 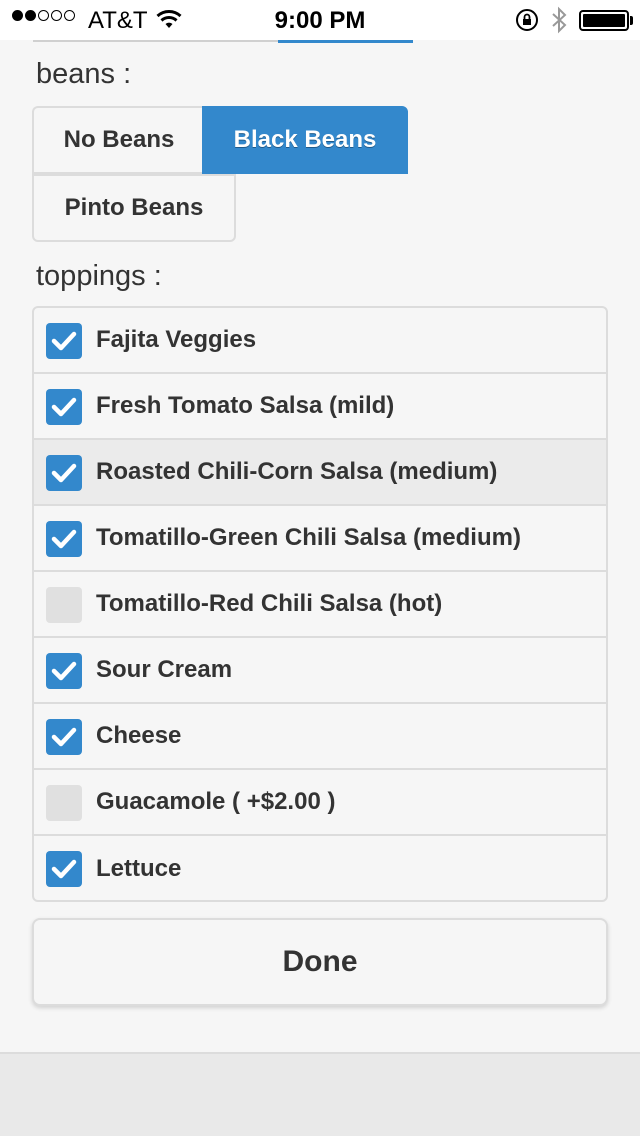 I want to click on topping-label: Lettuce, so click(x=139, y=868).